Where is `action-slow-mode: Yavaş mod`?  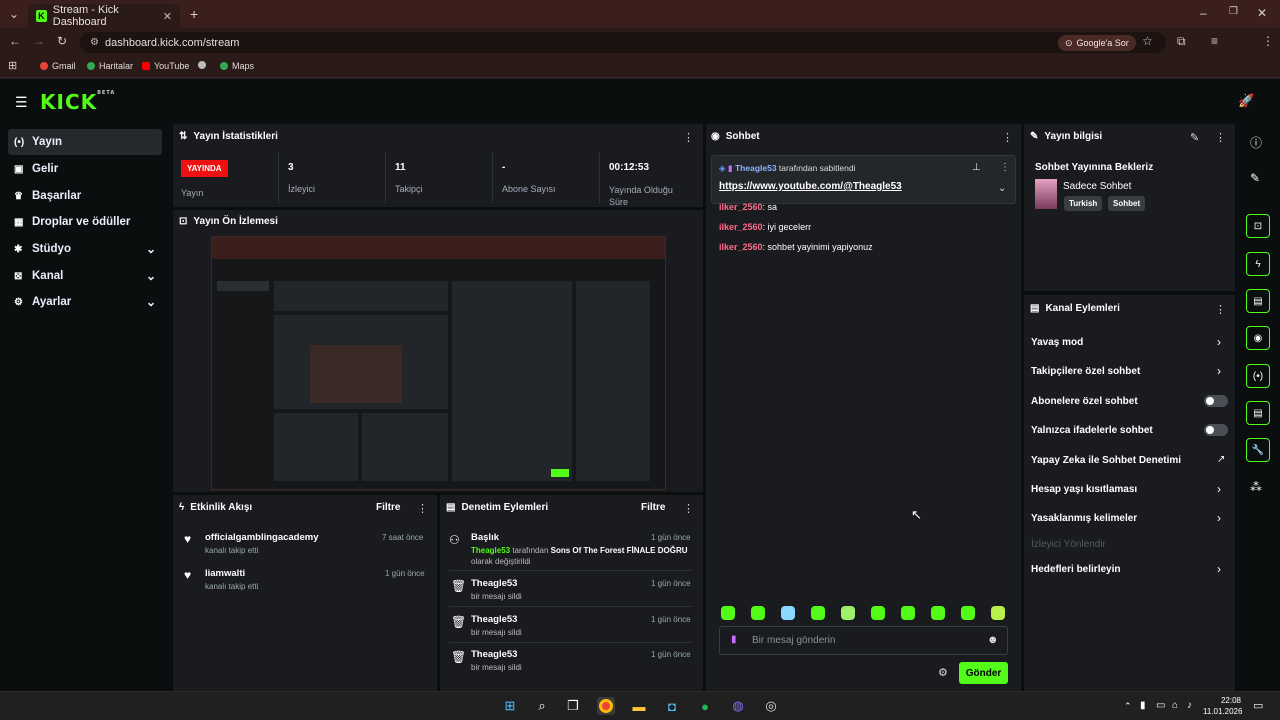 action-slow-mode: Yavaş mod is located at coordinates (1057, 342).